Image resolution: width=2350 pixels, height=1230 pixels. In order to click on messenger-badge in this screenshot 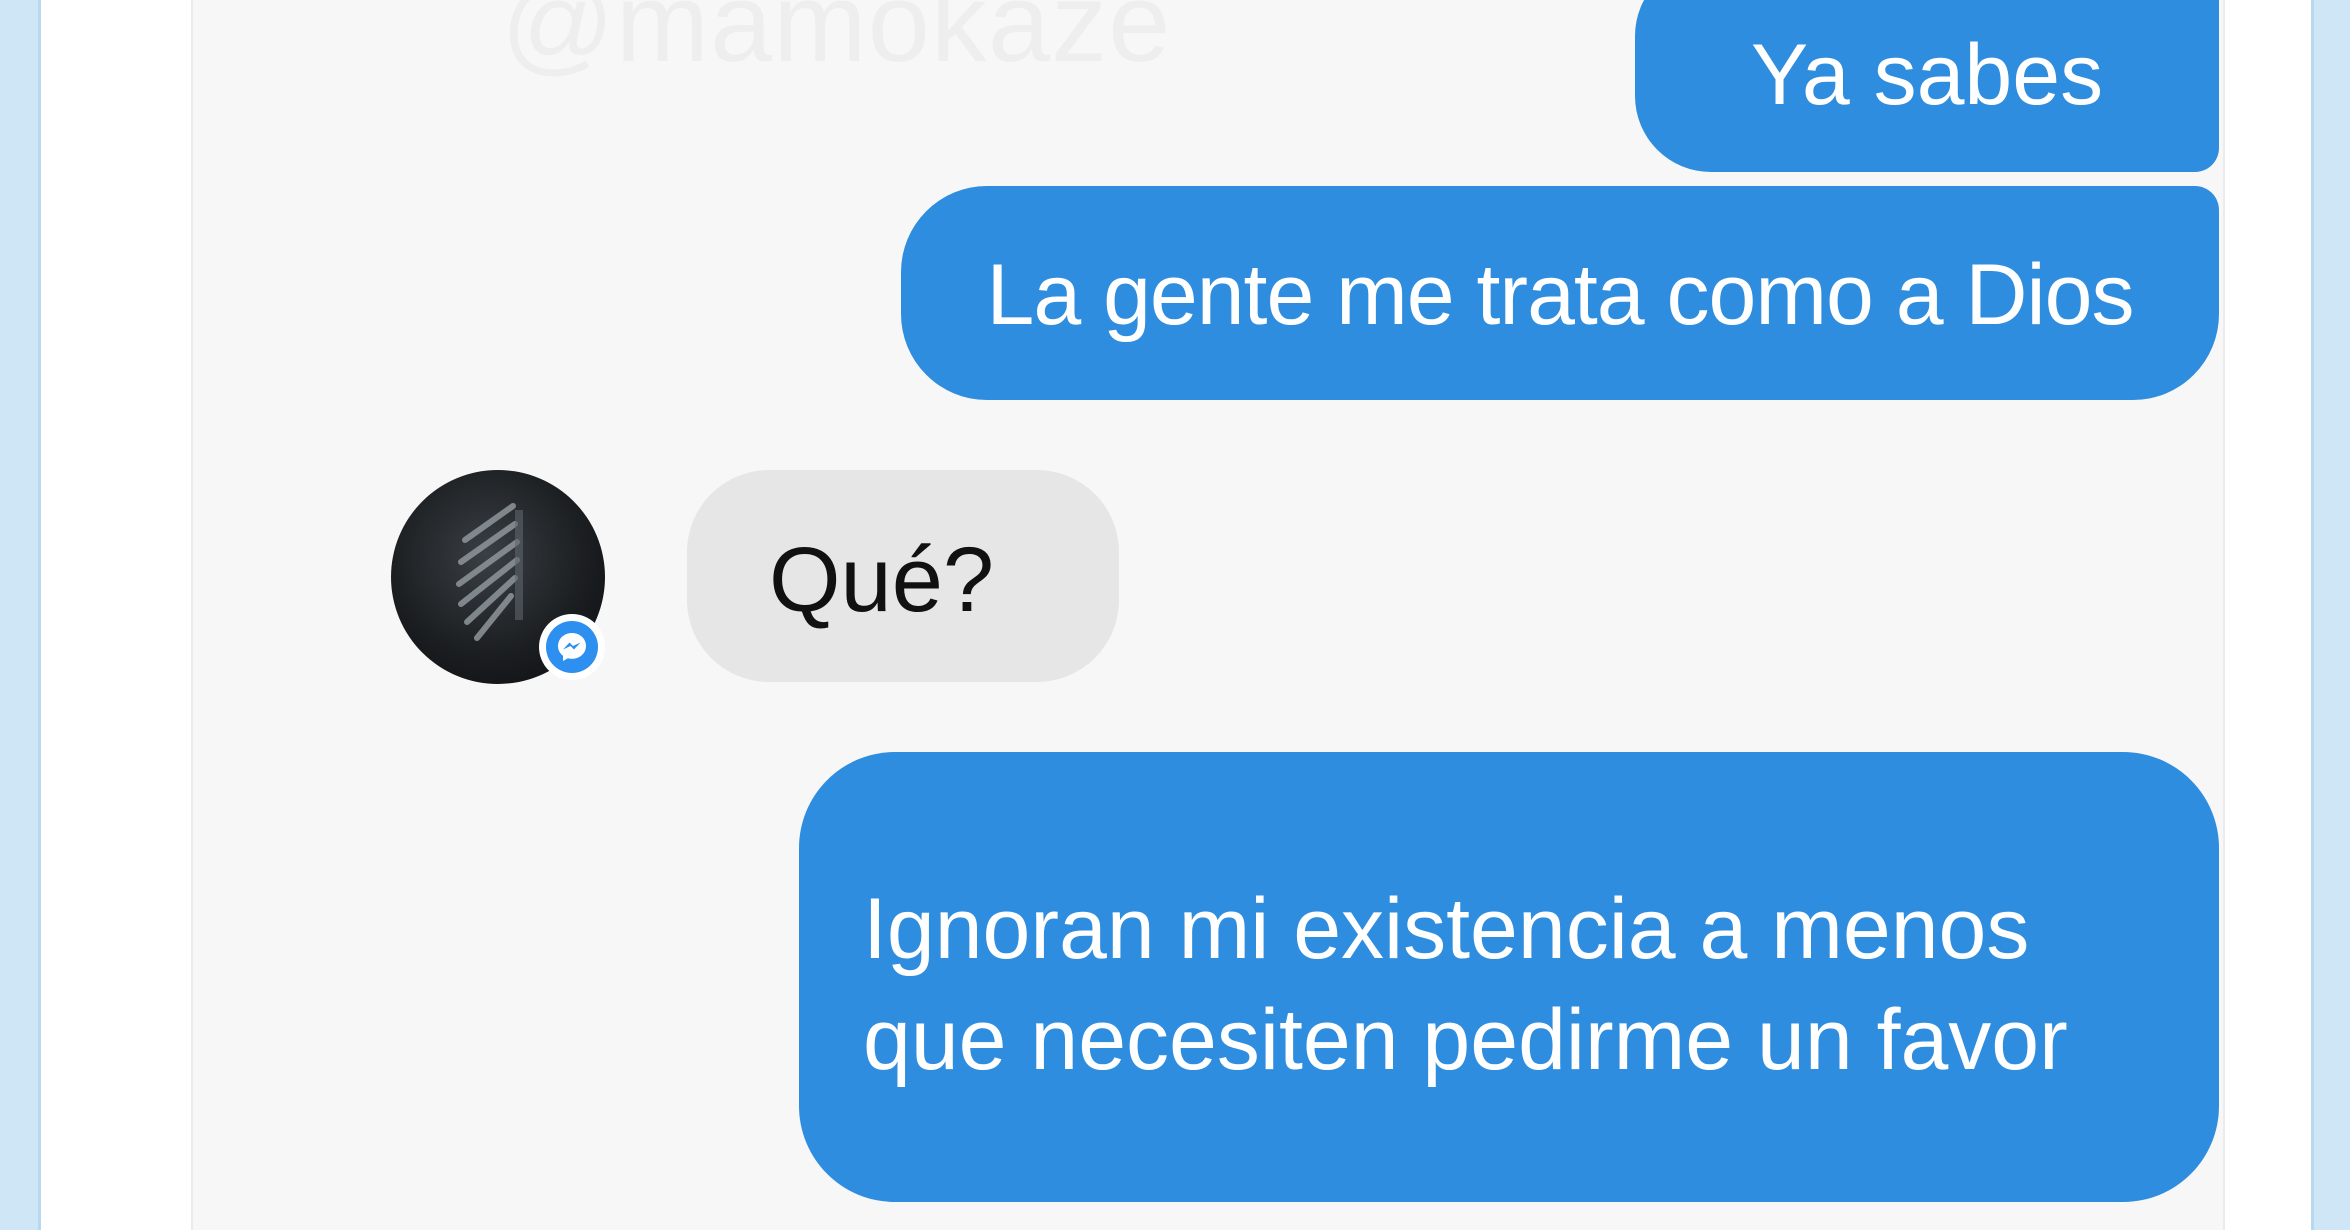, I will do `click(572, 647)`.